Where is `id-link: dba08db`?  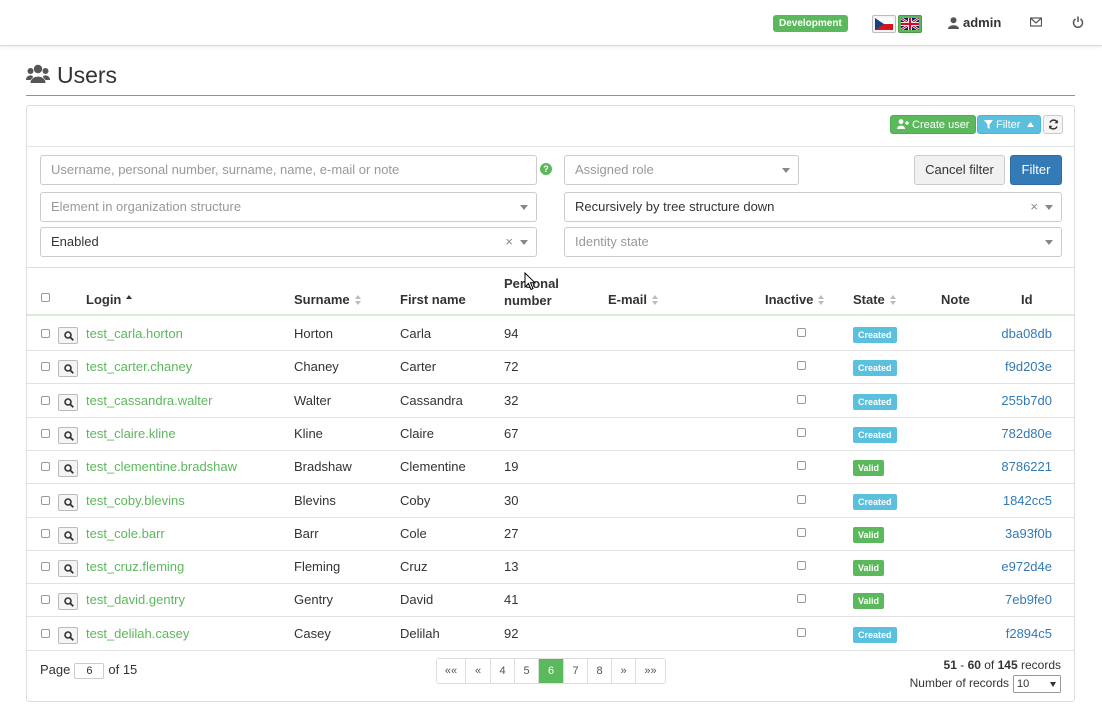 id-link: dba08db is located at coordinates (1026, 334).